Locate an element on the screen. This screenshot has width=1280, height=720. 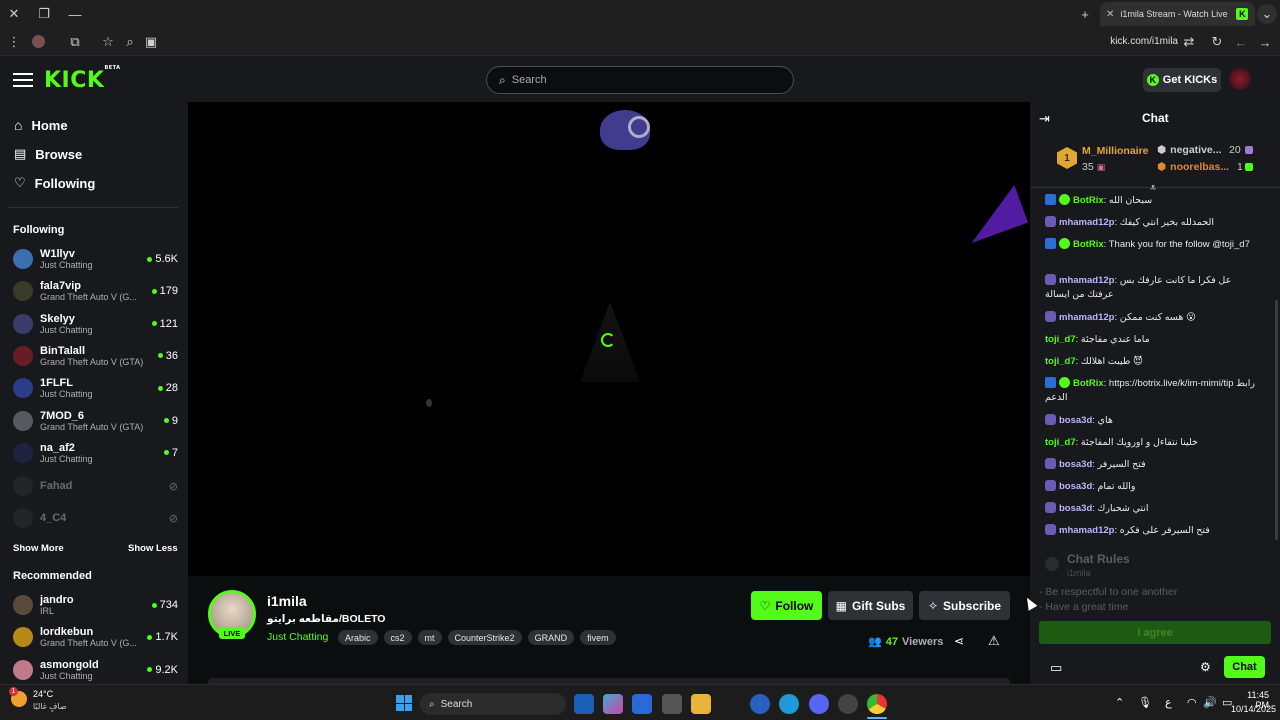
following-channel: 1FLFL Just Chatting 28 is located at coordinates (95, 388).